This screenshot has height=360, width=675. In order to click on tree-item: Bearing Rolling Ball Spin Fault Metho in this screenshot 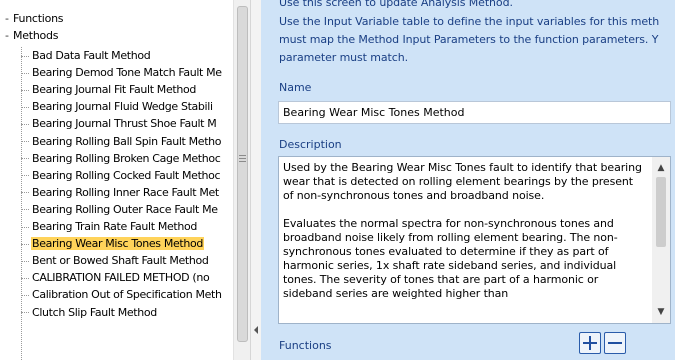, I will do `click(127, 141)`.